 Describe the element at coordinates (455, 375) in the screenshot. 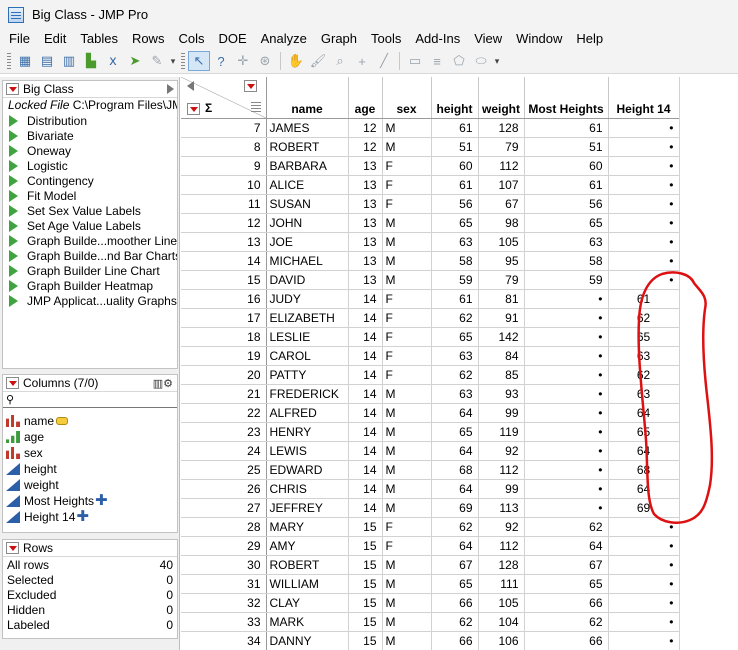

I see `cell-height: 62` at that location.